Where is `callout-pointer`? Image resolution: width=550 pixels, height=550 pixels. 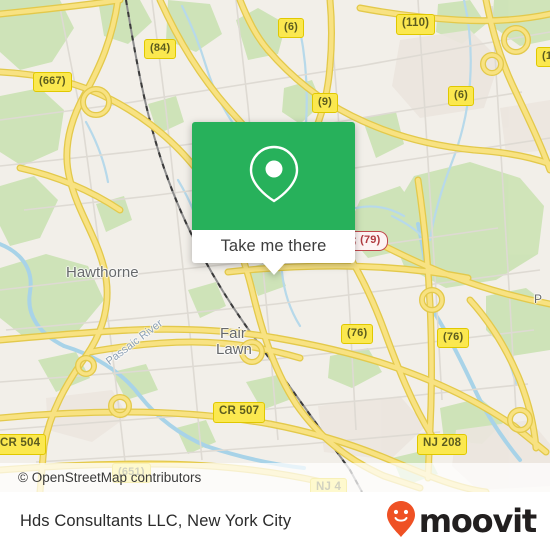 callout-pointer is located at coordinates (273, 269).